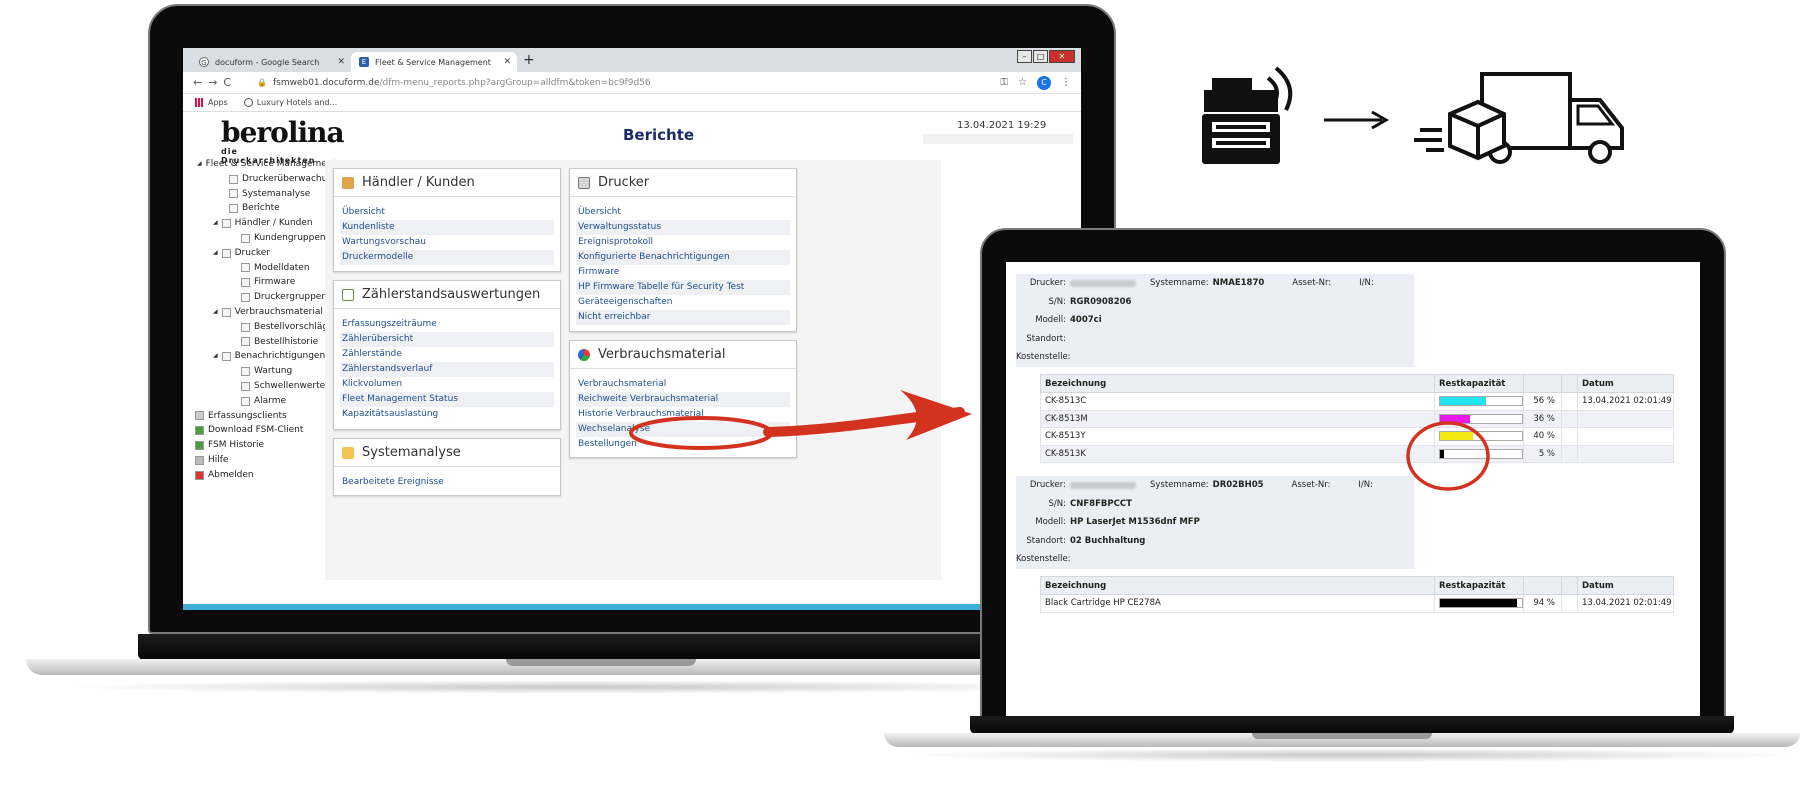 The height and width of the screenshot is (797, 1819). I want to click on more-menu-icon: ⋮, so click(1066, 82).